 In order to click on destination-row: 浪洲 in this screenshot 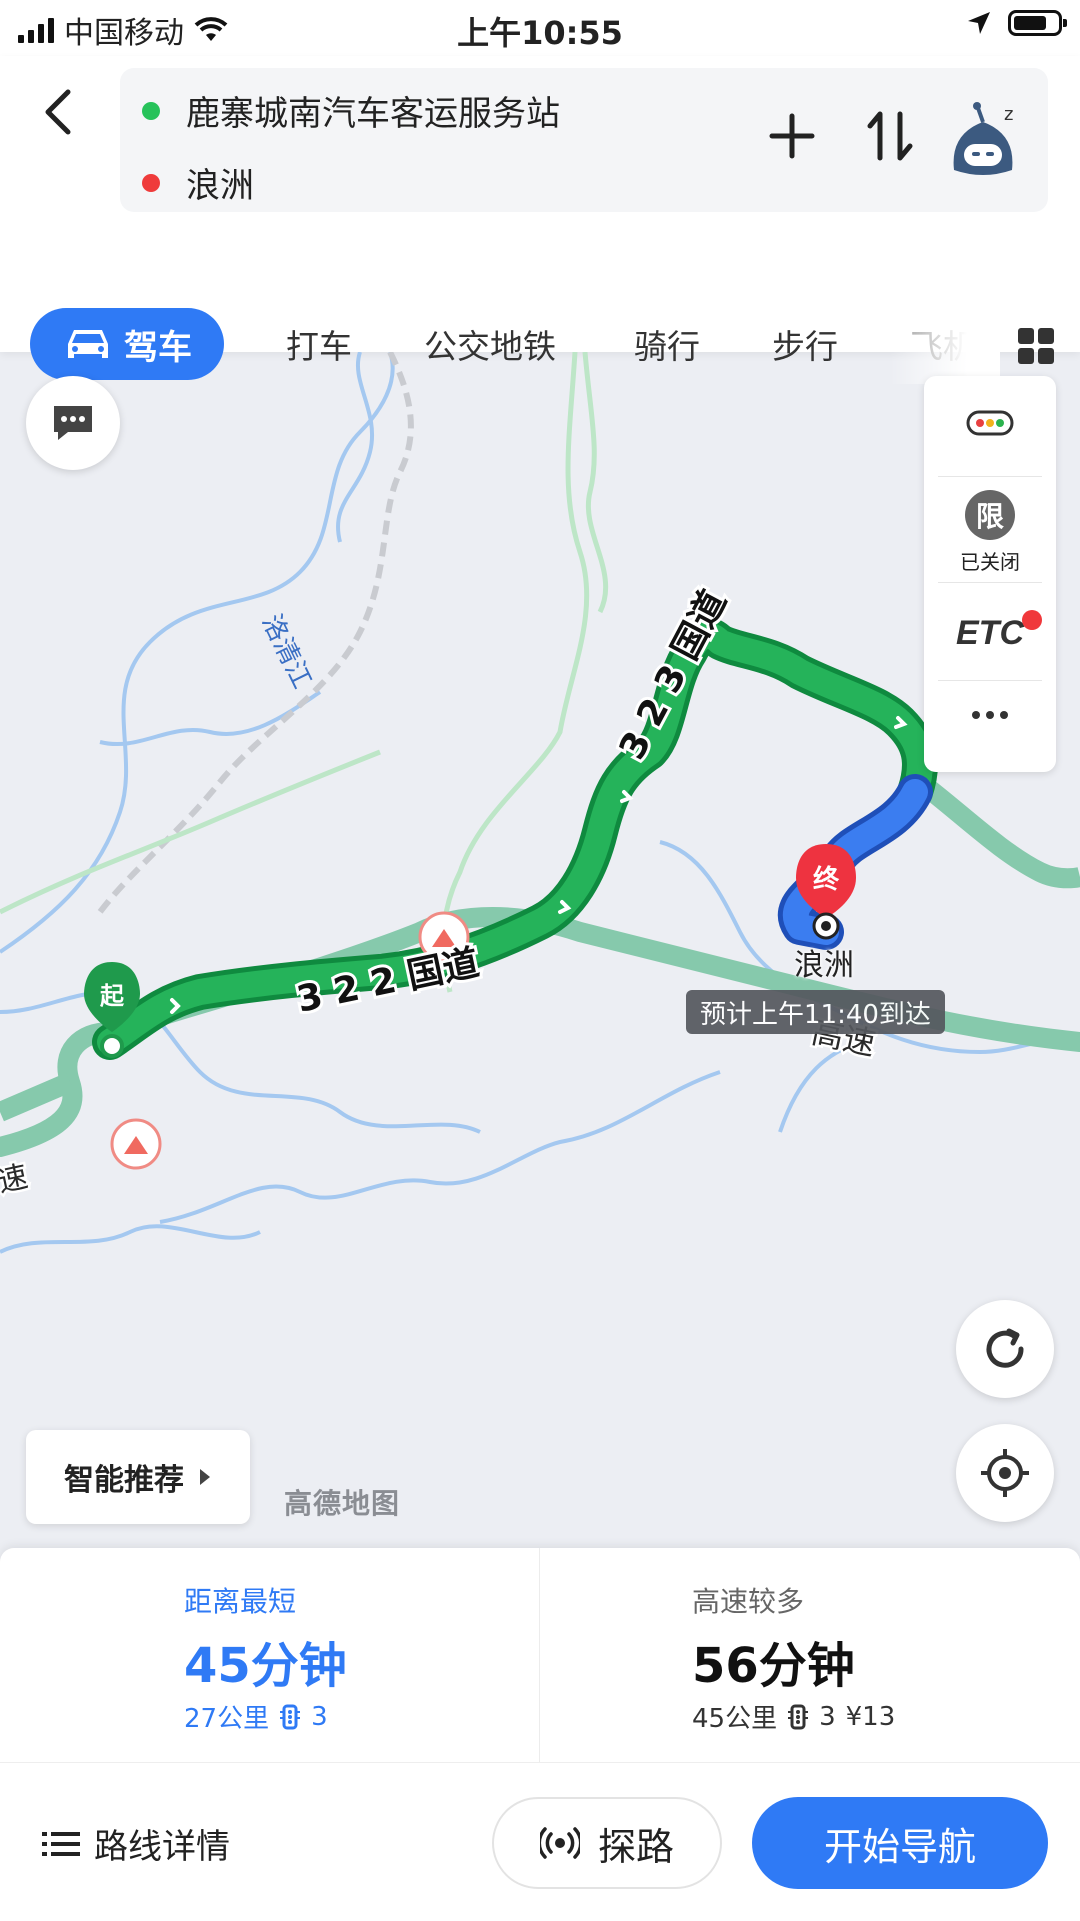, I will do `click(198, 182)`.